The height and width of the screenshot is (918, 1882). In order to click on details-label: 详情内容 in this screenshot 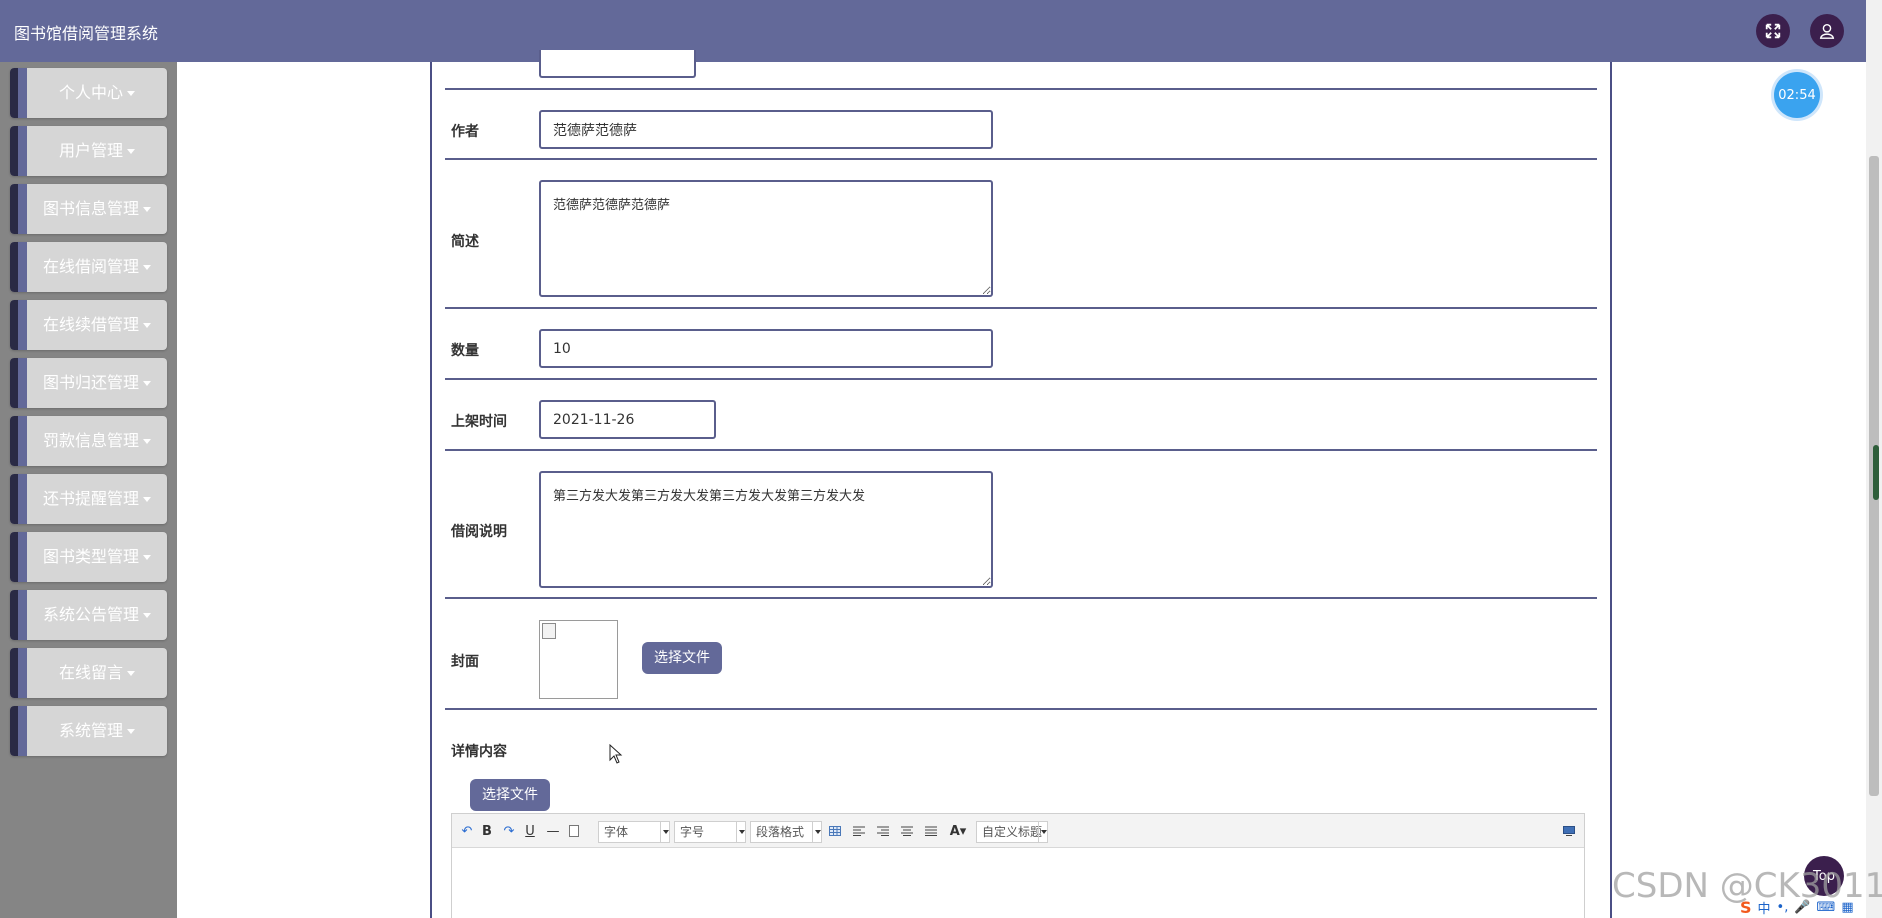, I will do `click(479, 752)`.